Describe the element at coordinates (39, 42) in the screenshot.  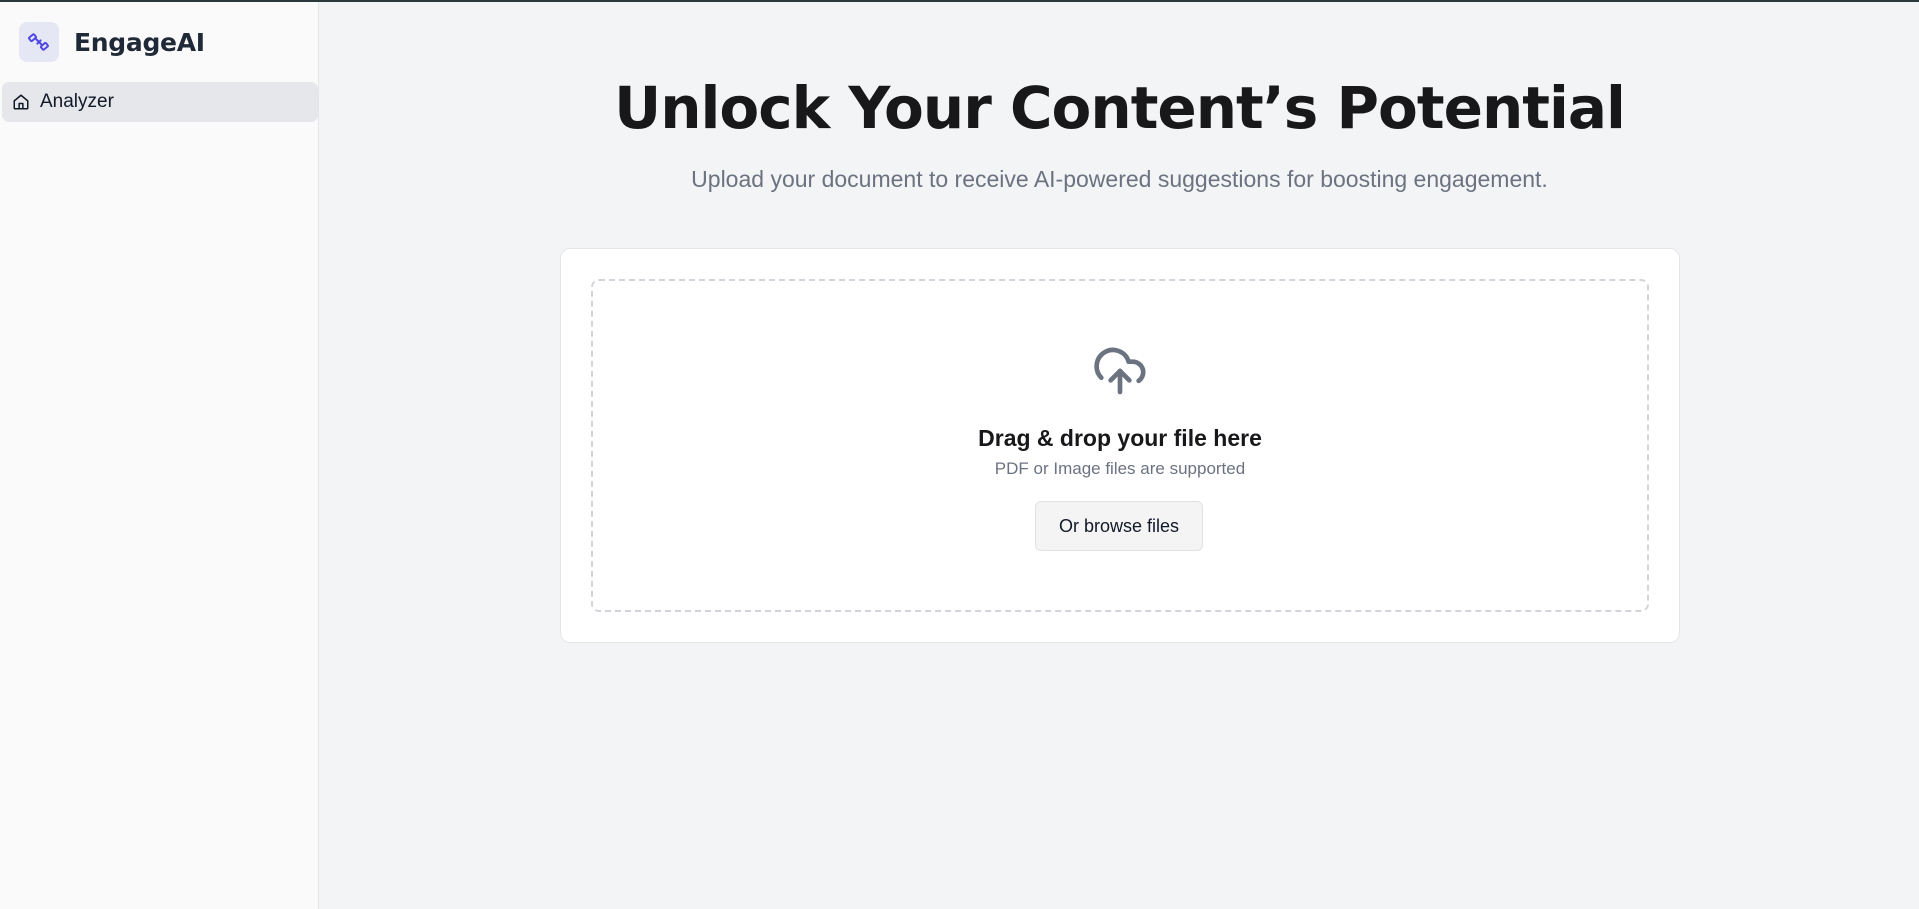
I see `satellite-icon` at that location.